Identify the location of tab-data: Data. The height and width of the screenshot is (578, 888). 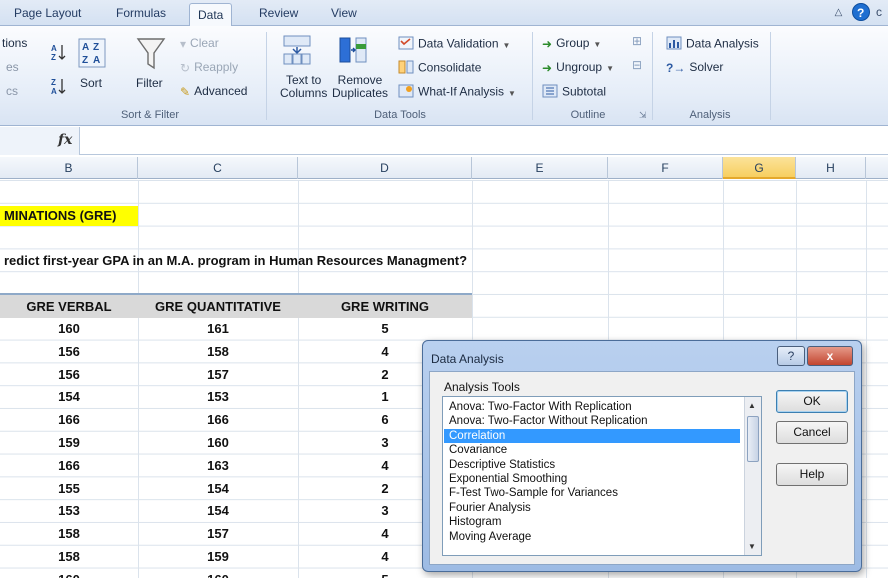
(211, 15).